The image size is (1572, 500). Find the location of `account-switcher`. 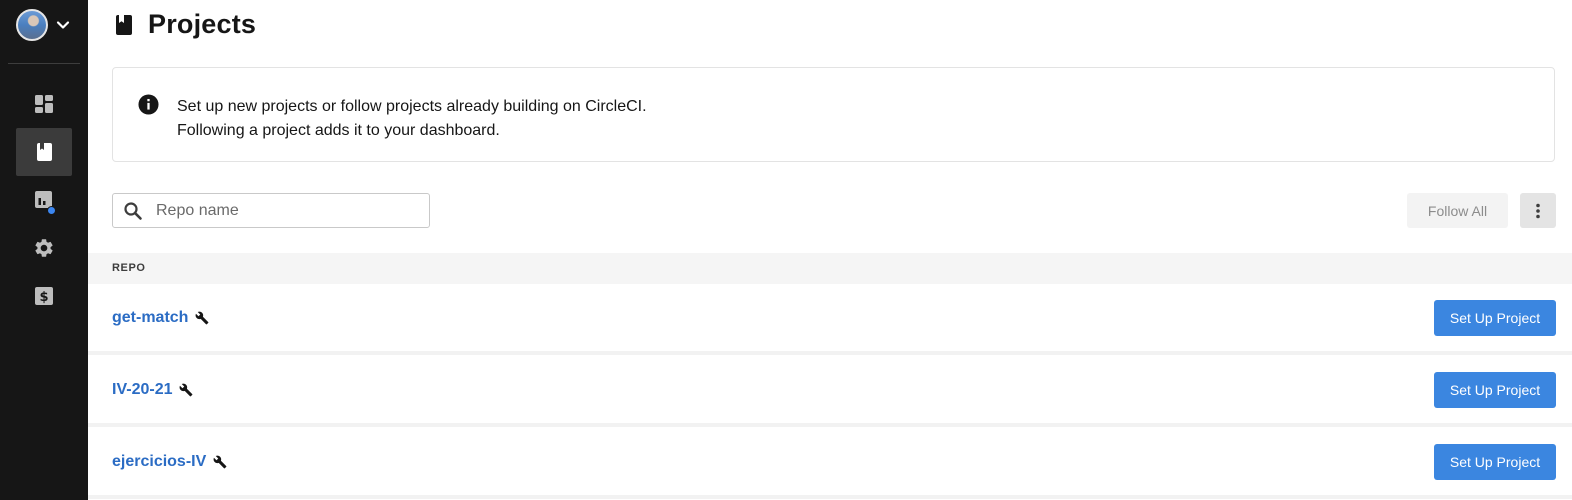

account-switcher is located at coordinates (43, 25).